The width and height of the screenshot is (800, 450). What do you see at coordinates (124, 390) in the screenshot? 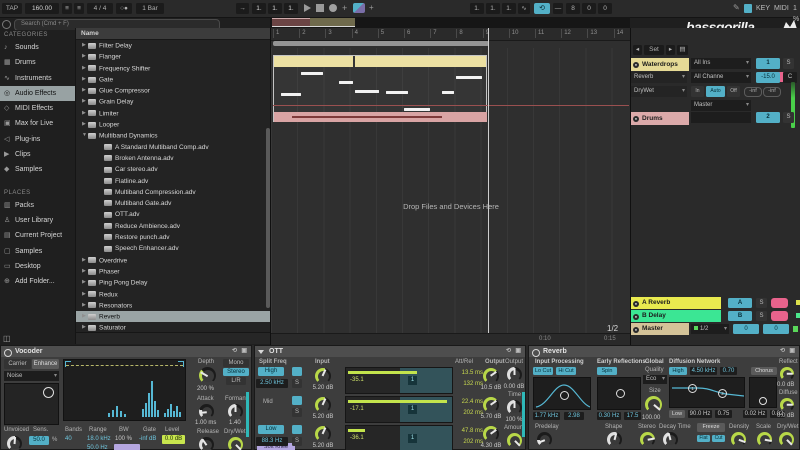
I see `vocoder-spectrum-display` at bounding box center [124, 390].